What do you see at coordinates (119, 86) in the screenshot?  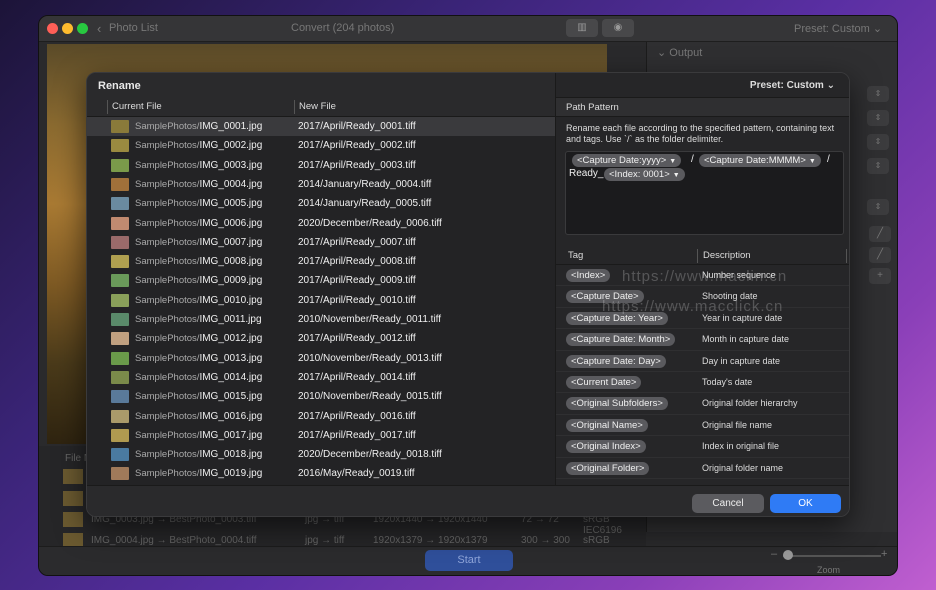 I see `dialog-title: Rename` at bounding box center [119, 86].